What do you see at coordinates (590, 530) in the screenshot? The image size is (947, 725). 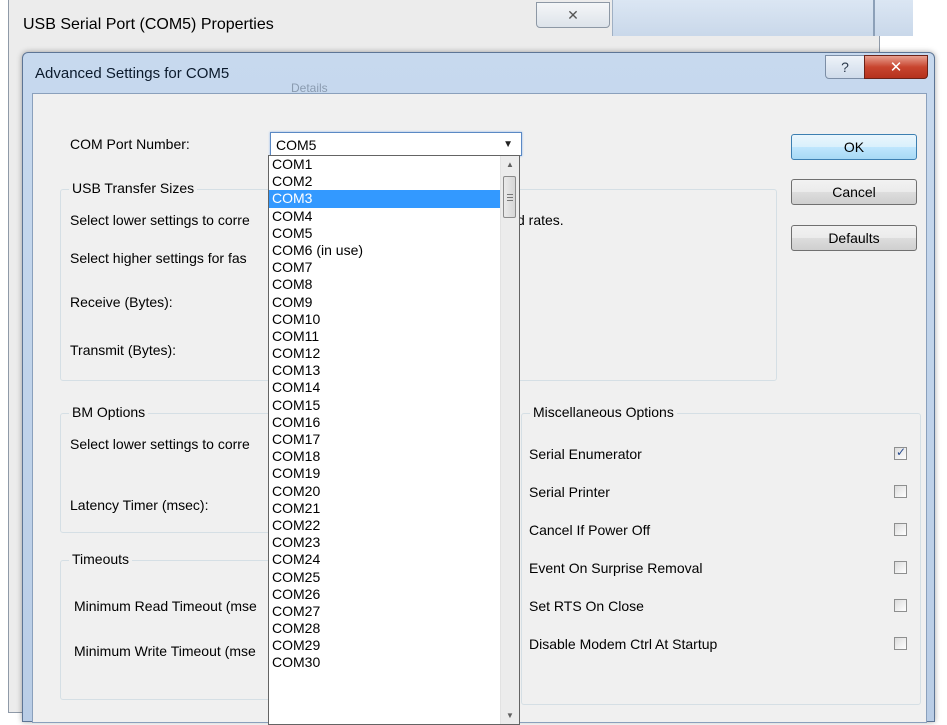 I see `cancel-if-power-off-label: Cancel If Power Off` at bounding box center [590, 530].